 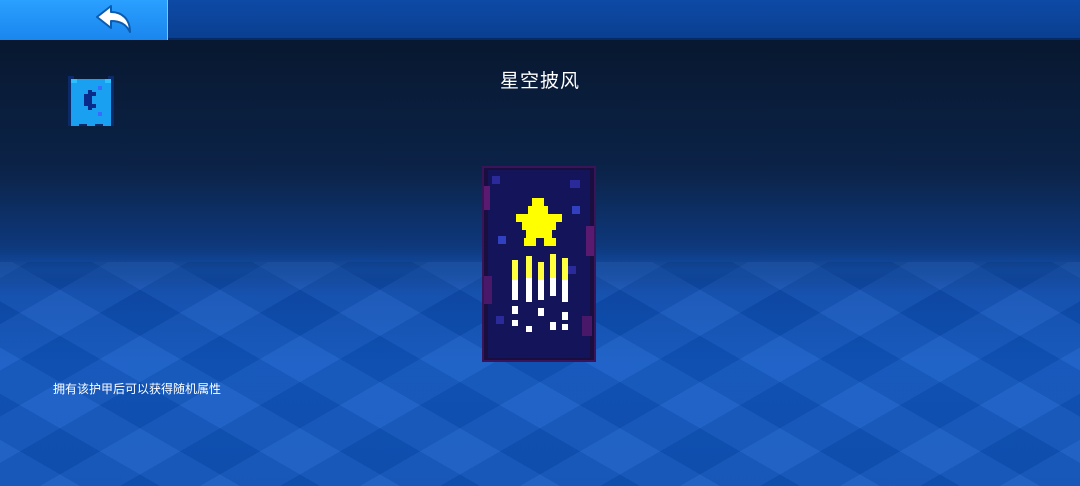 I want to click on back-arrow-icon, so click(x=113, y=19).